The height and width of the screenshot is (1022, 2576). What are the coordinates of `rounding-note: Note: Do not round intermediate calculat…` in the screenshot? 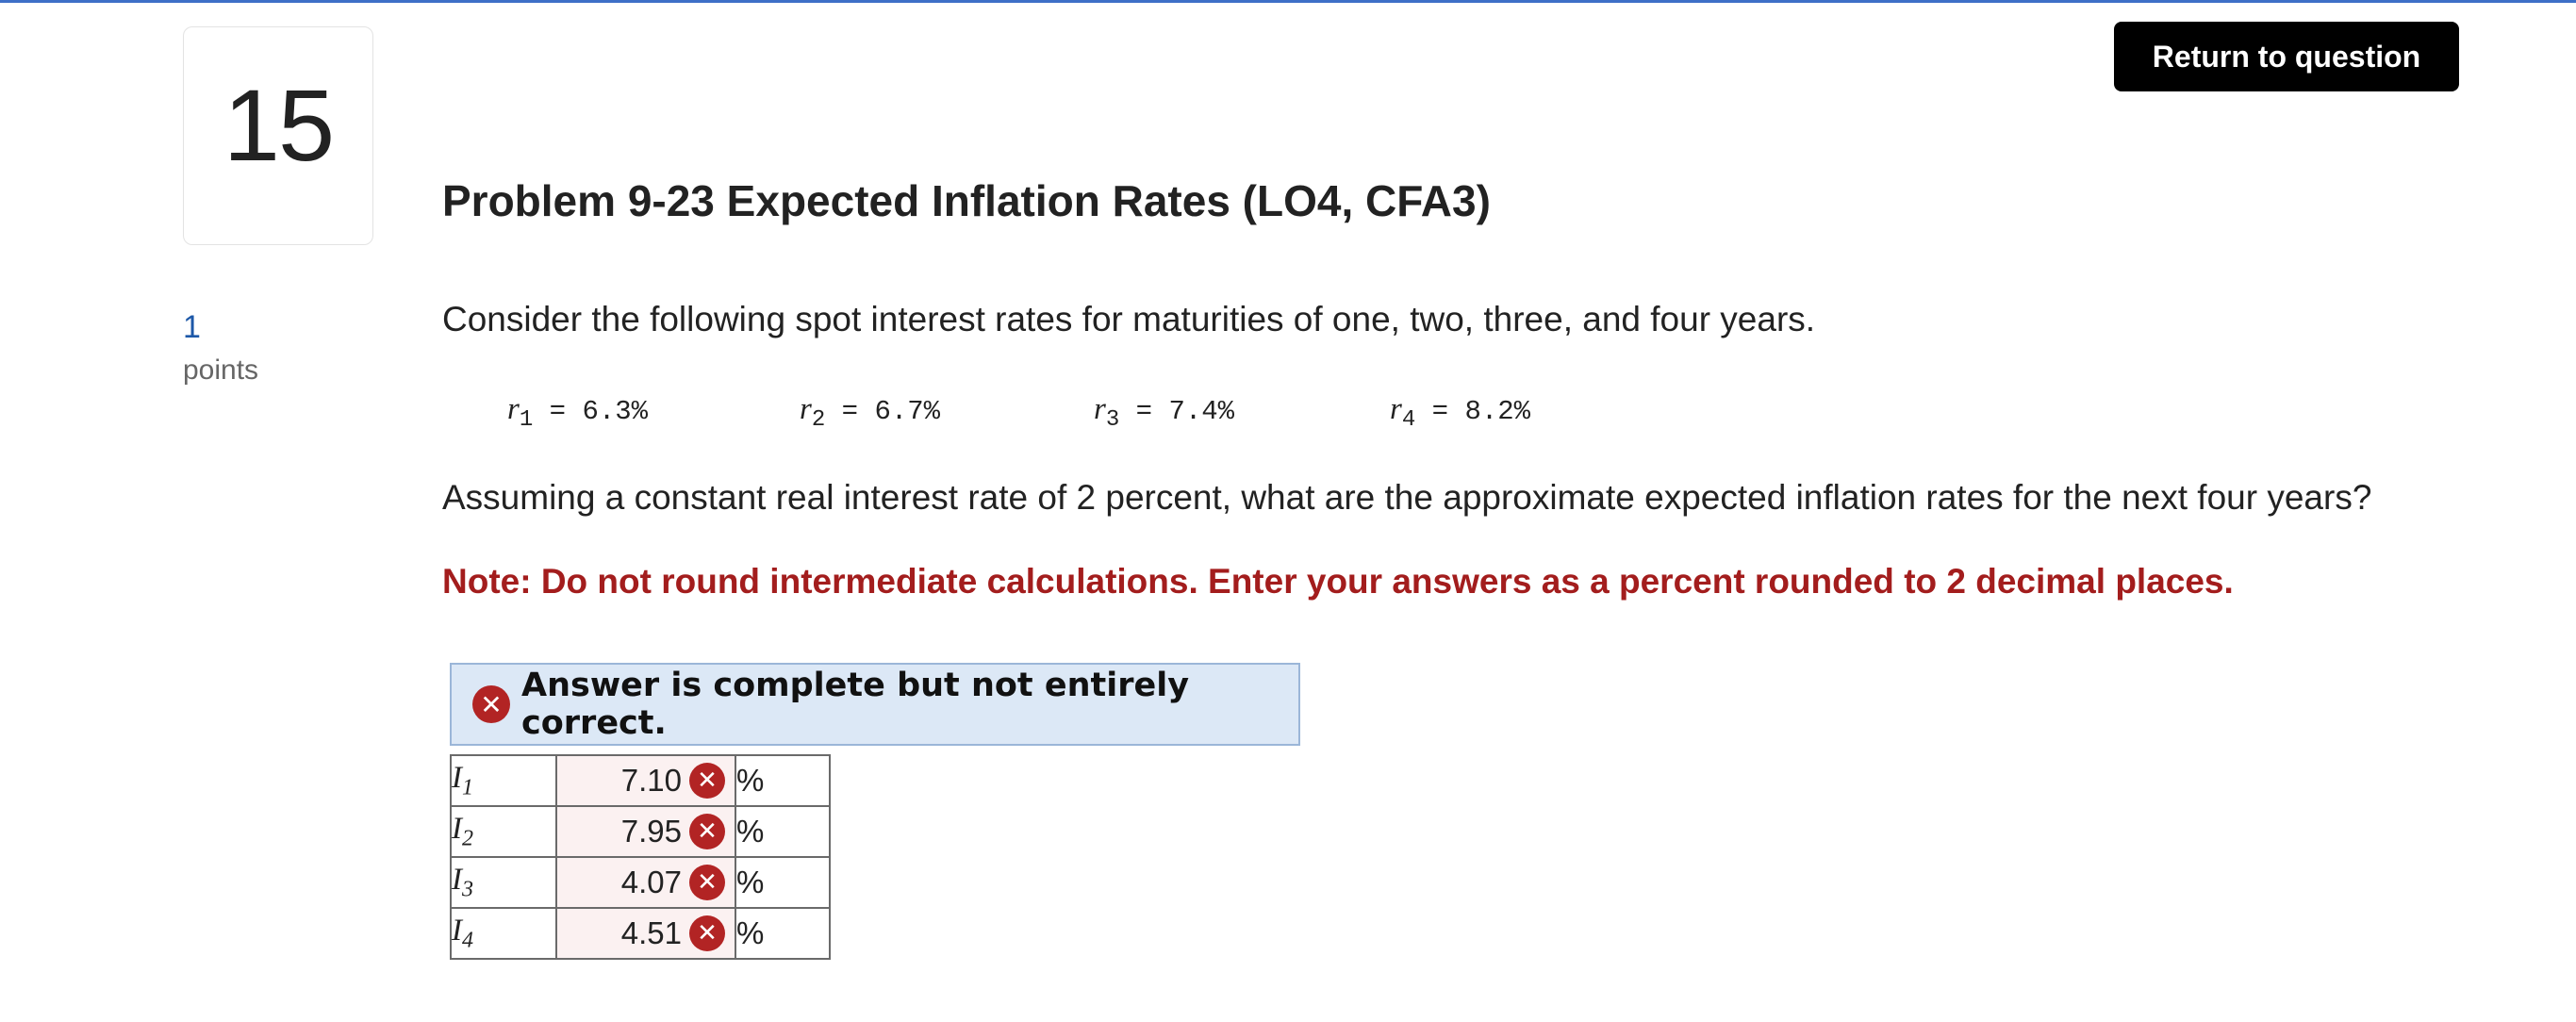 It's located at (1338, 582).